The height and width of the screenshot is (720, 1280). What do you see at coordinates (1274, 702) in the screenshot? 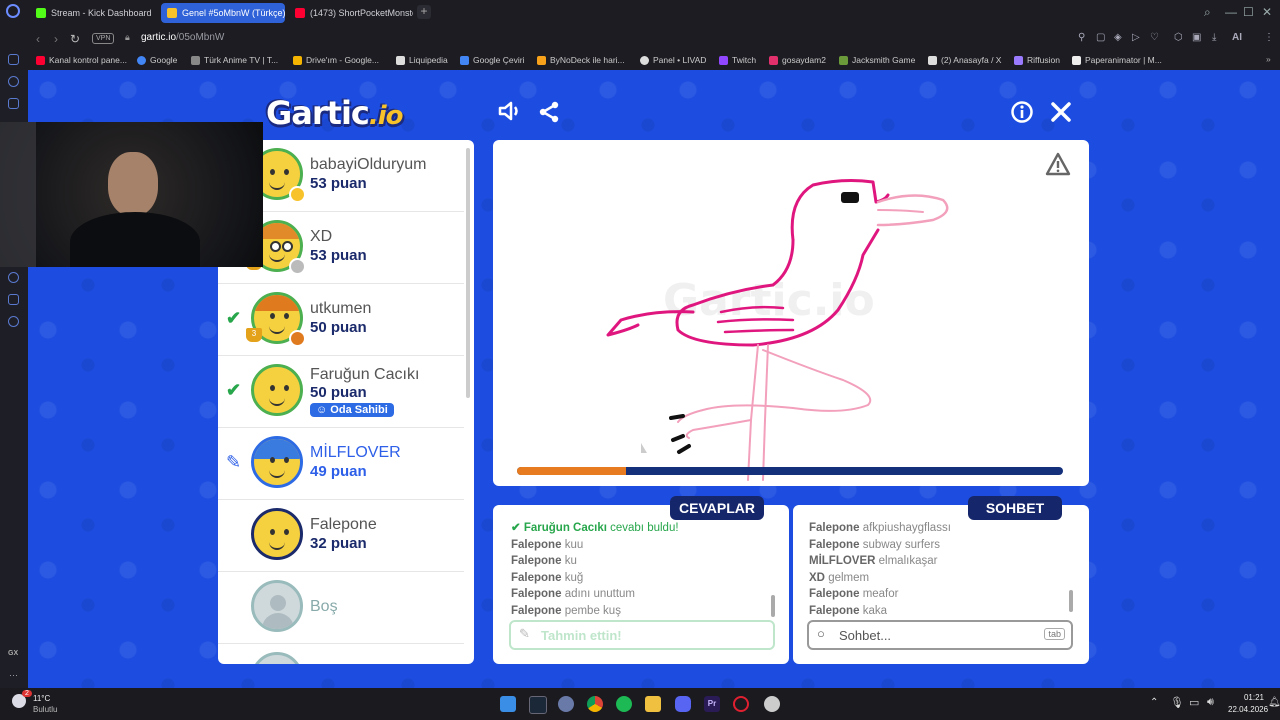
I see `notifications-icon: 🔔︎` at bounding box center [1274, 702].